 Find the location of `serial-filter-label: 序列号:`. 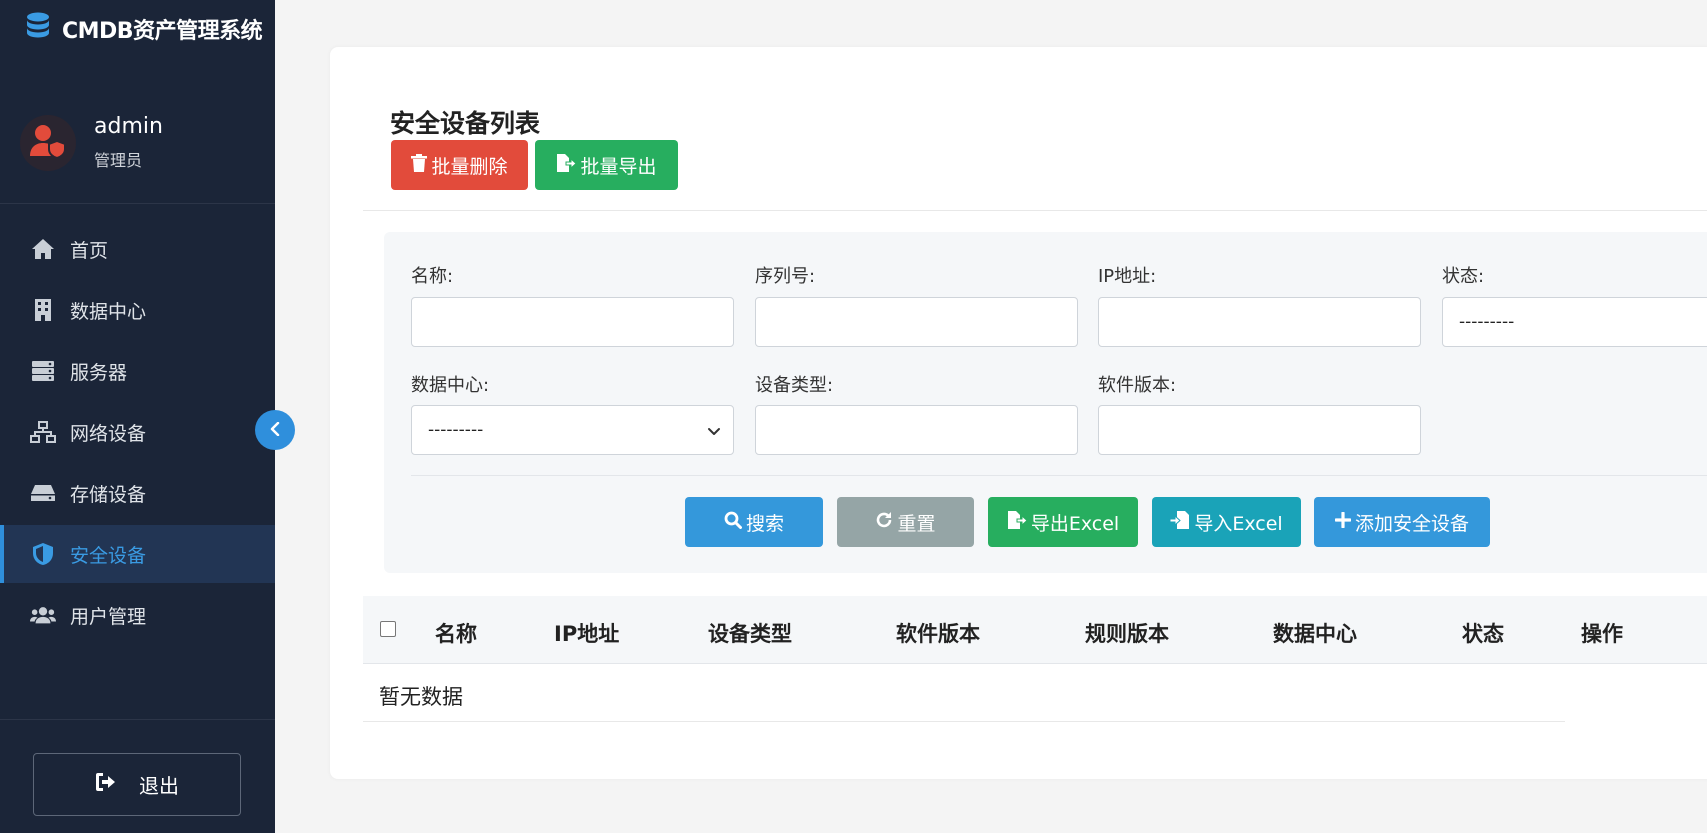

serial-filter-label: 序列号: is located at coordinates (785, 276).